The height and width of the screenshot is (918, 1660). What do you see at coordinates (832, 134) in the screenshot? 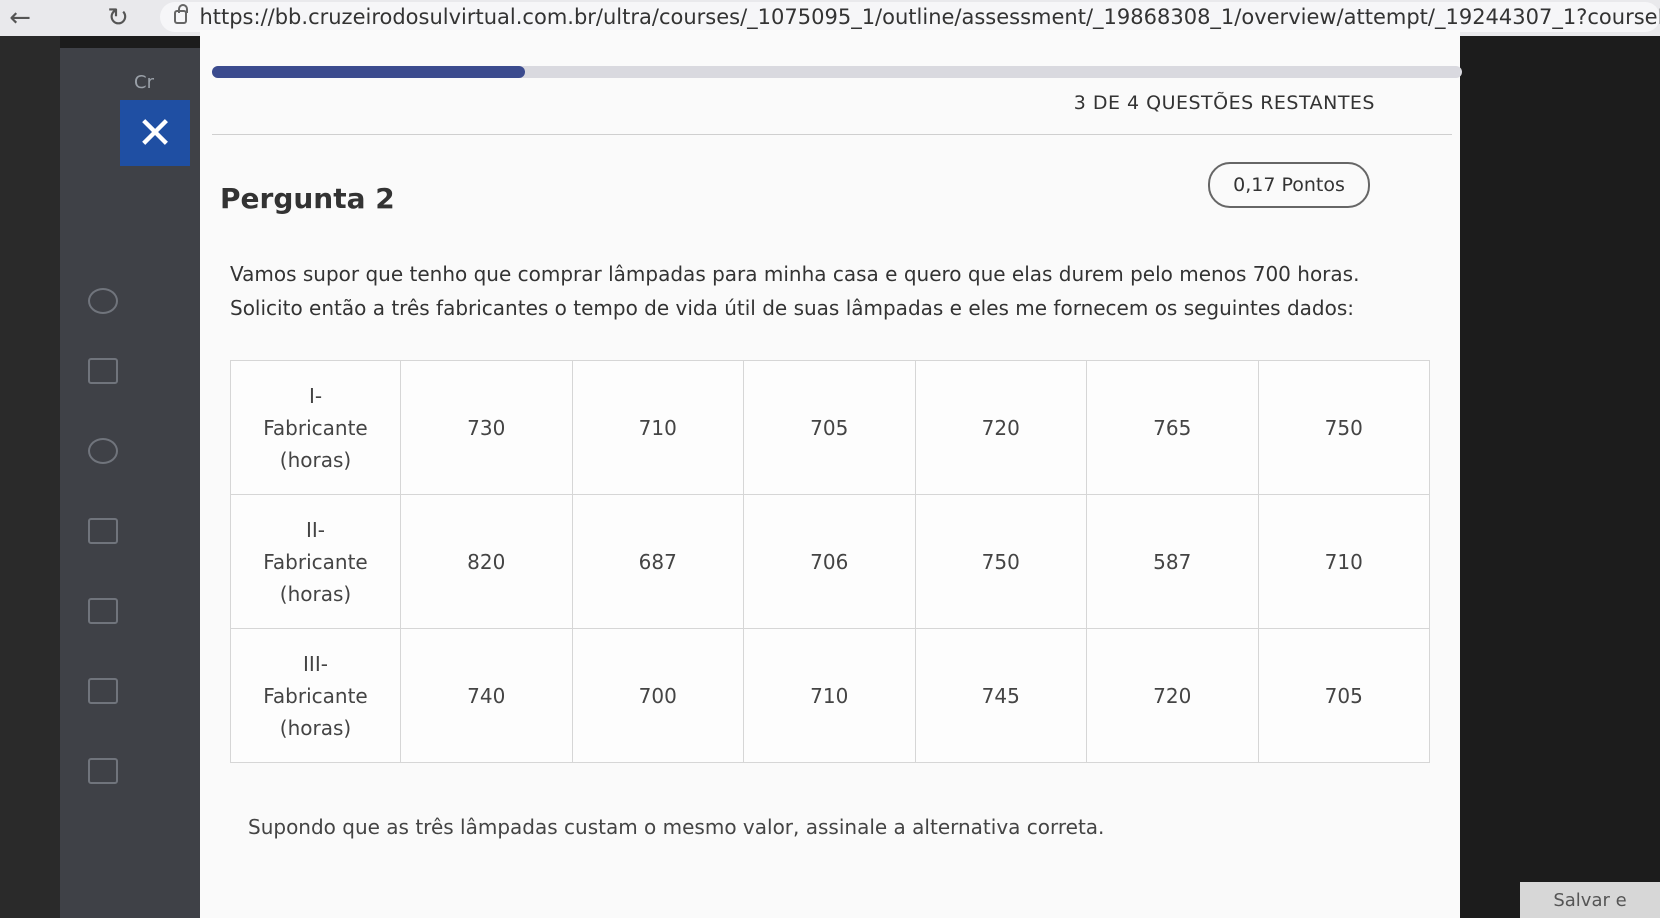
I see `divider` at bounding box center [832, 134].